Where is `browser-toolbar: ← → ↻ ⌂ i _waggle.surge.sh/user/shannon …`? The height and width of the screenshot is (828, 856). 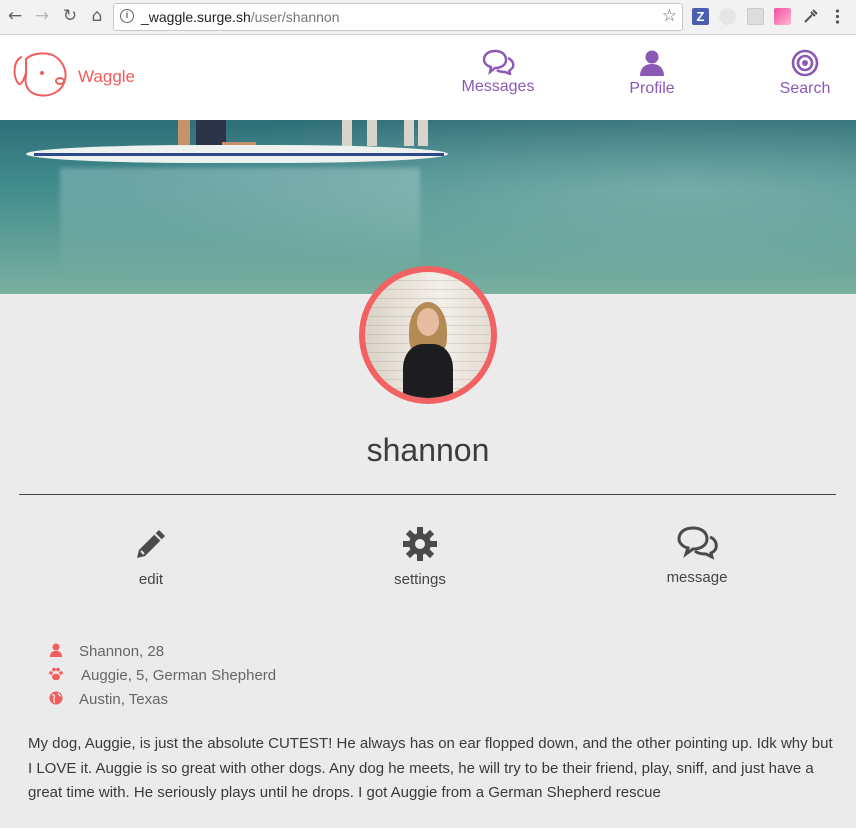
browser-toolbar: ← → ↻ ⌂ i _waggle.surge.sh/user/shannon … is located at coordinates (428, 17).